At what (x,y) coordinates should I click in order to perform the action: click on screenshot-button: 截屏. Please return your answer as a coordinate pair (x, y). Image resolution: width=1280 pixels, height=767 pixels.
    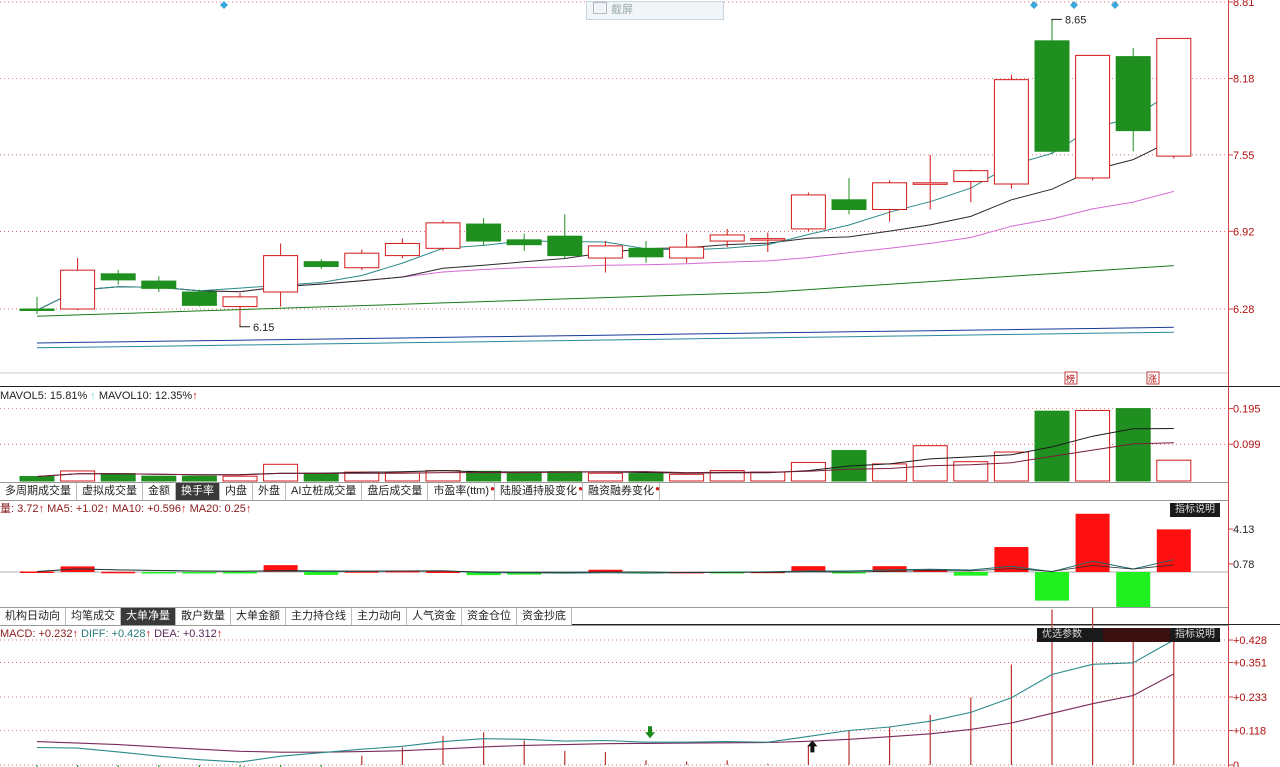
    Looking at the image, I should click on (655, 10).